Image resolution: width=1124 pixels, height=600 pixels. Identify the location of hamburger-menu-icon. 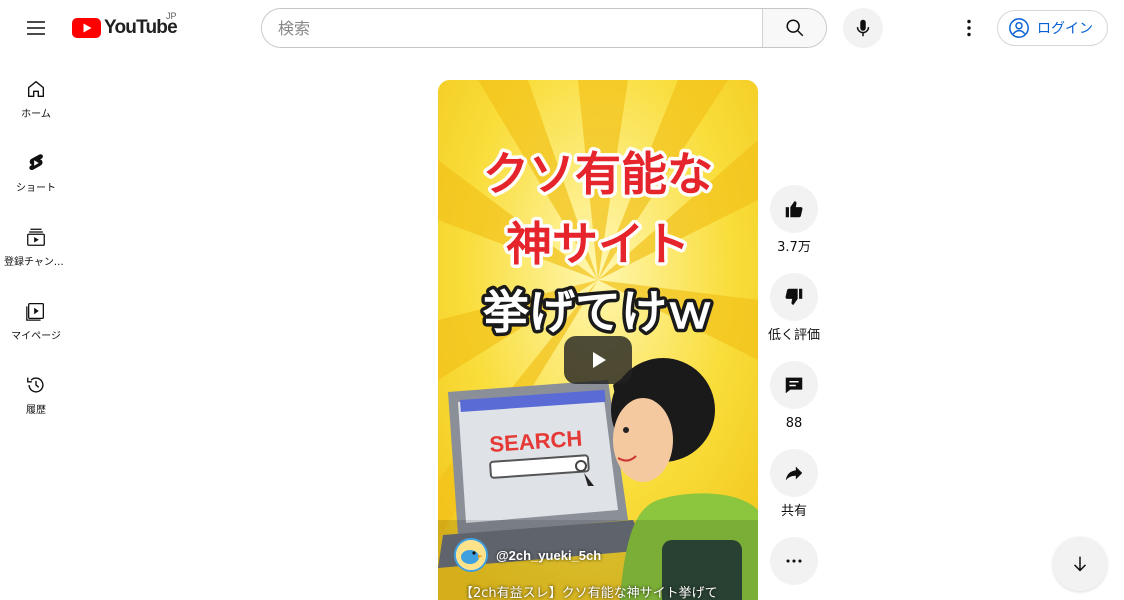
(36, 28).